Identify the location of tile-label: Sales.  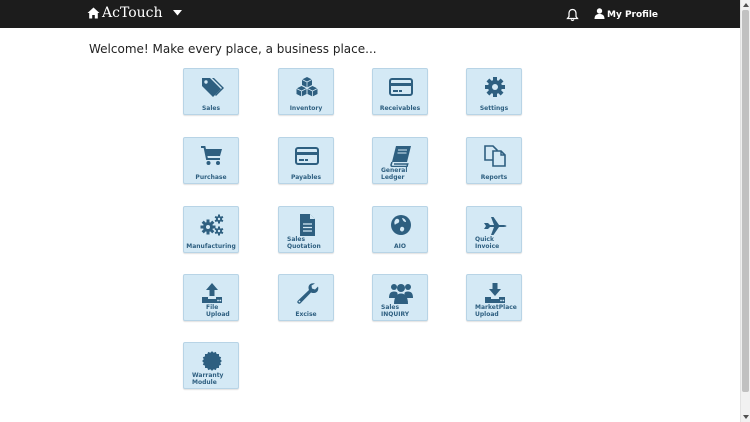
(211, 108).